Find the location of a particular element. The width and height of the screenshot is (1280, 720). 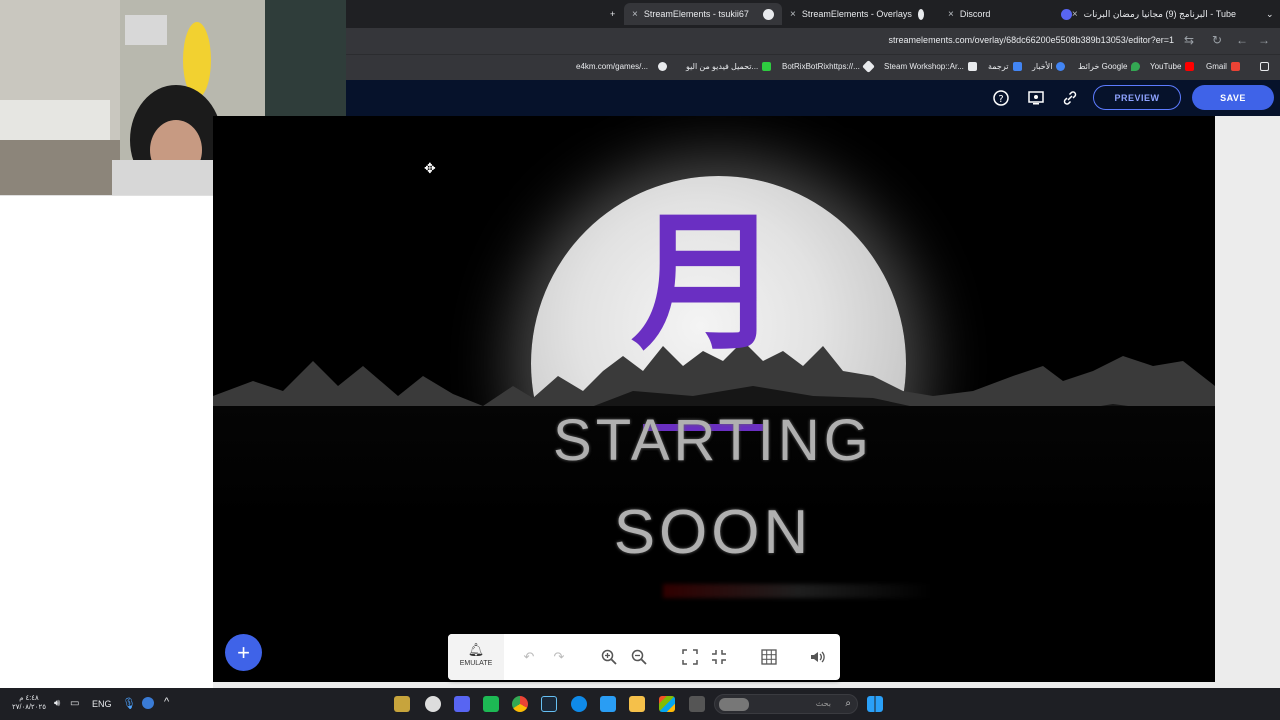

soon-text: SOON is located at coordinates (713, 532).